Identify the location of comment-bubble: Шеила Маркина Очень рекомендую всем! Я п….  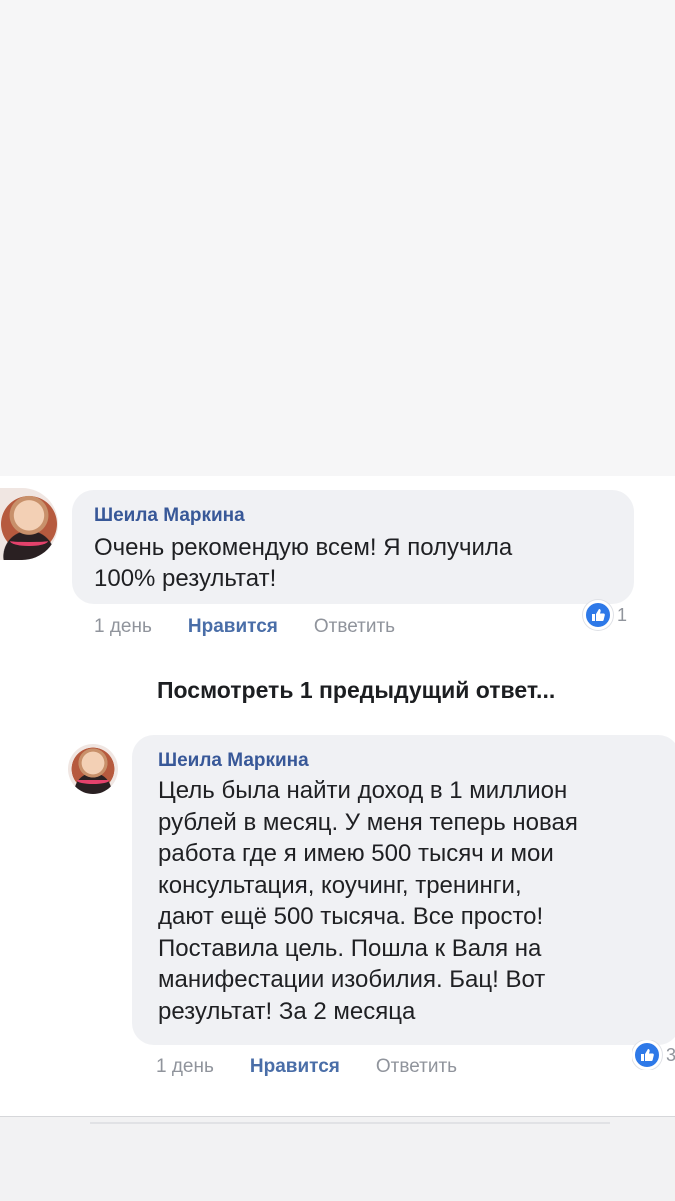
(353, 547).